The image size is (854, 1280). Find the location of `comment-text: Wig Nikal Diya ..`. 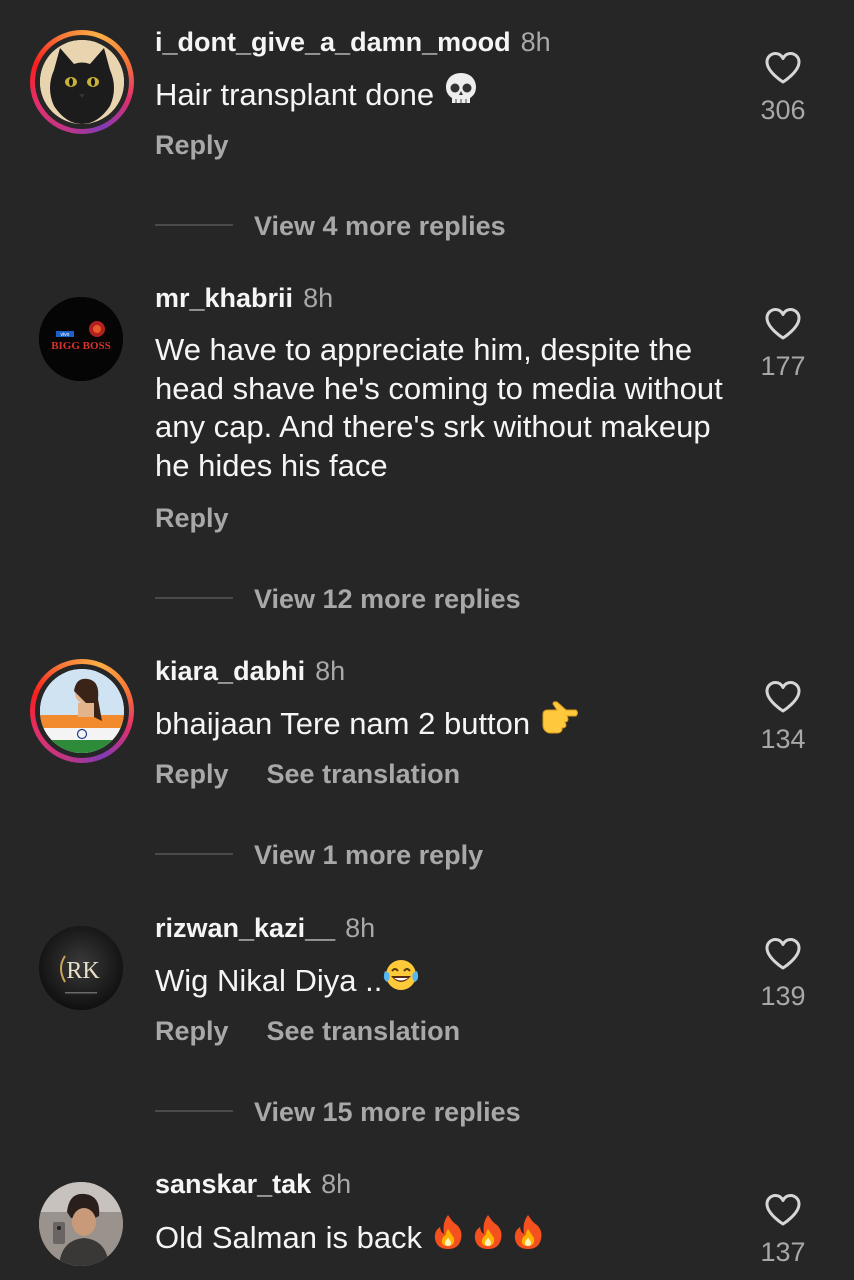

comment-text: Wig Nikal Diya .. is located at coordinates (440, 983).